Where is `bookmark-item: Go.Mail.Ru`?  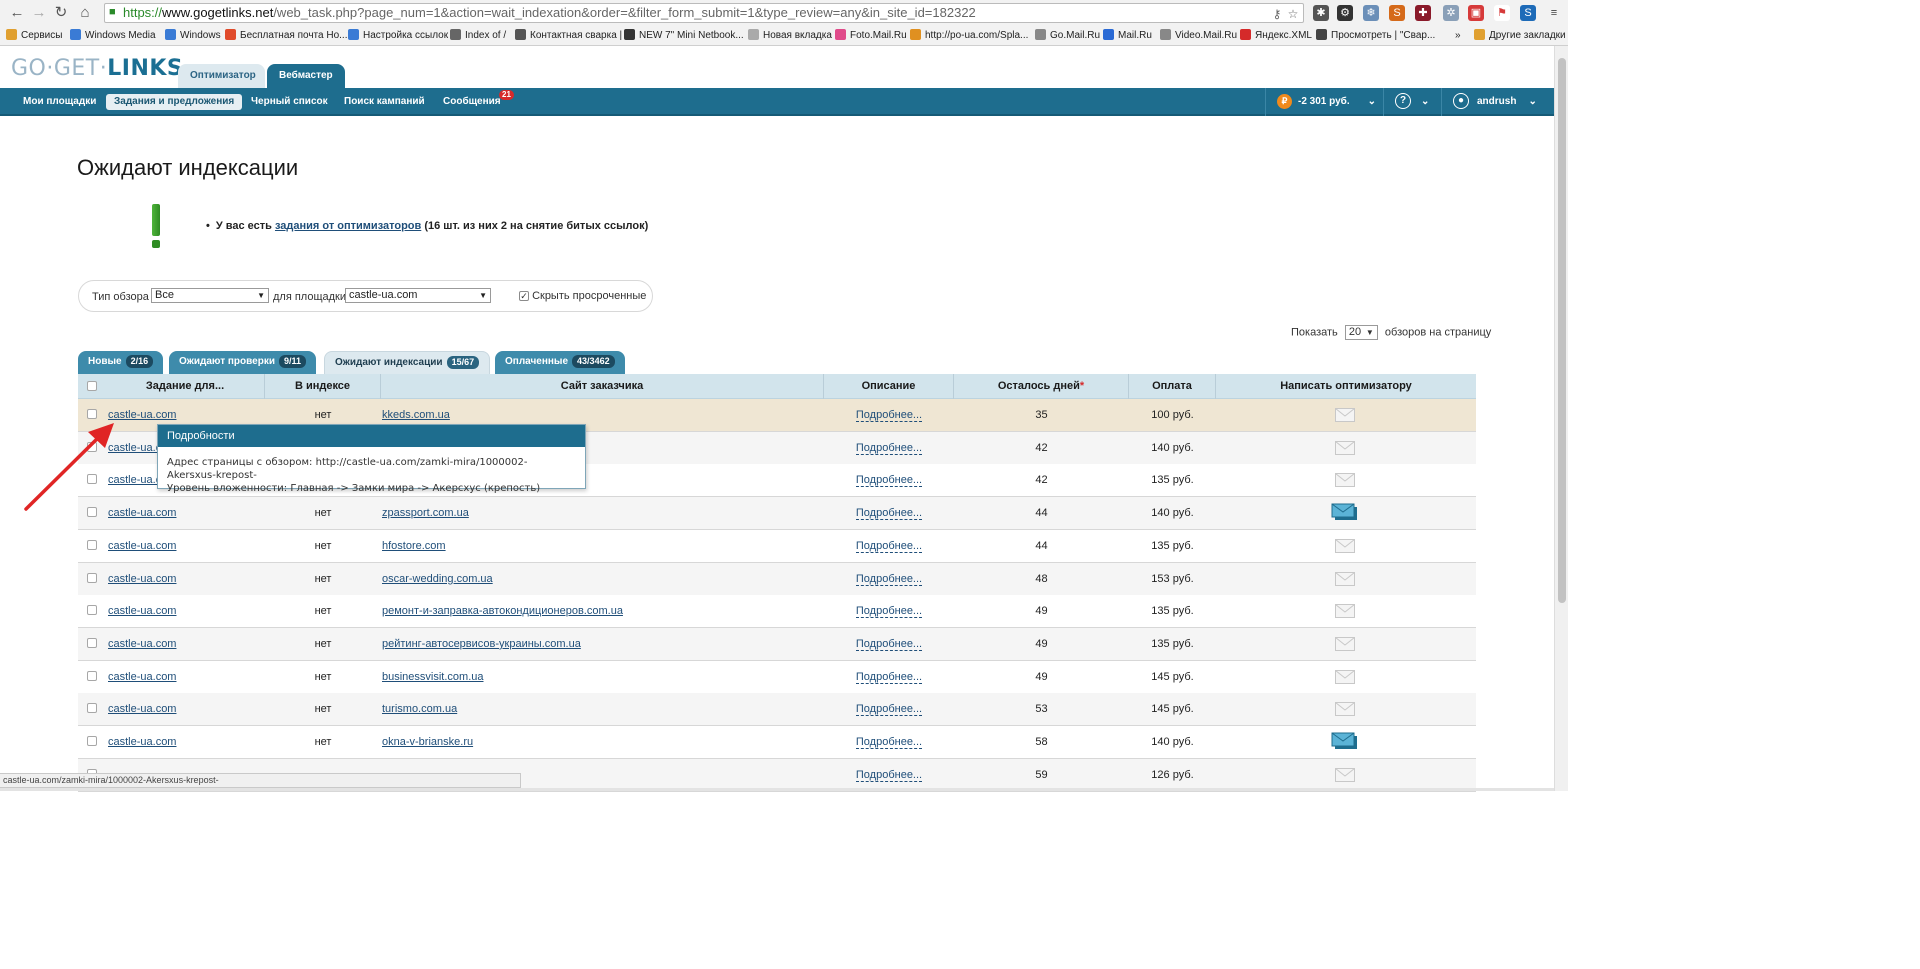 bookmark-item: Go.Mail.Ru is located at coordinates (1067, 35).